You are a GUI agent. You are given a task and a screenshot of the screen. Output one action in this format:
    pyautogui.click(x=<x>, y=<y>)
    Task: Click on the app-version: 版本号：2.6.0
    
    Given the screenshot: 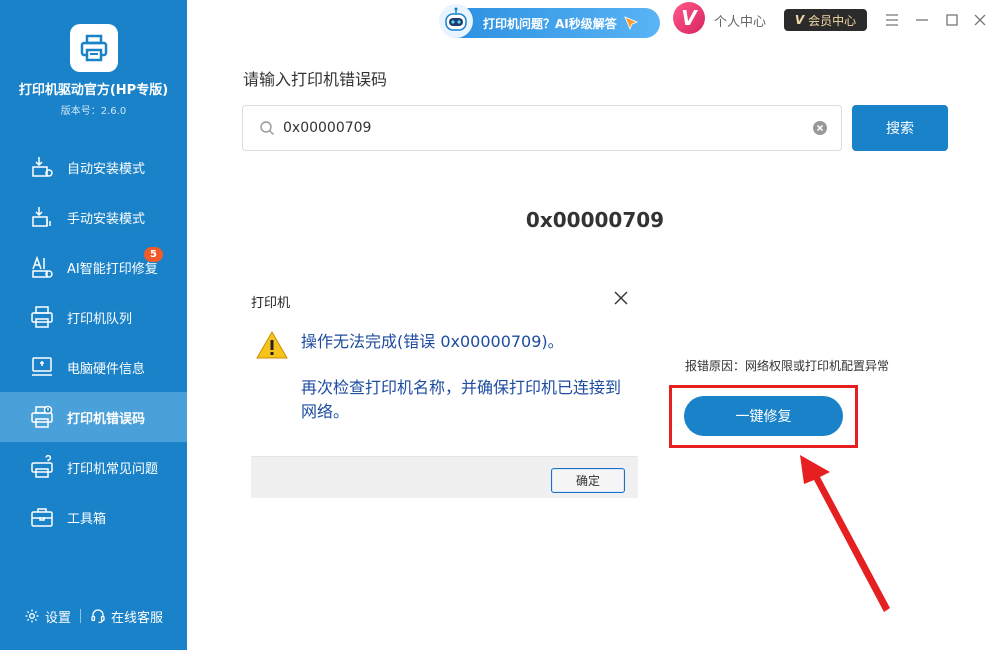 What is the action you would take?
    pyautogui.click(x=93, y=111)
    